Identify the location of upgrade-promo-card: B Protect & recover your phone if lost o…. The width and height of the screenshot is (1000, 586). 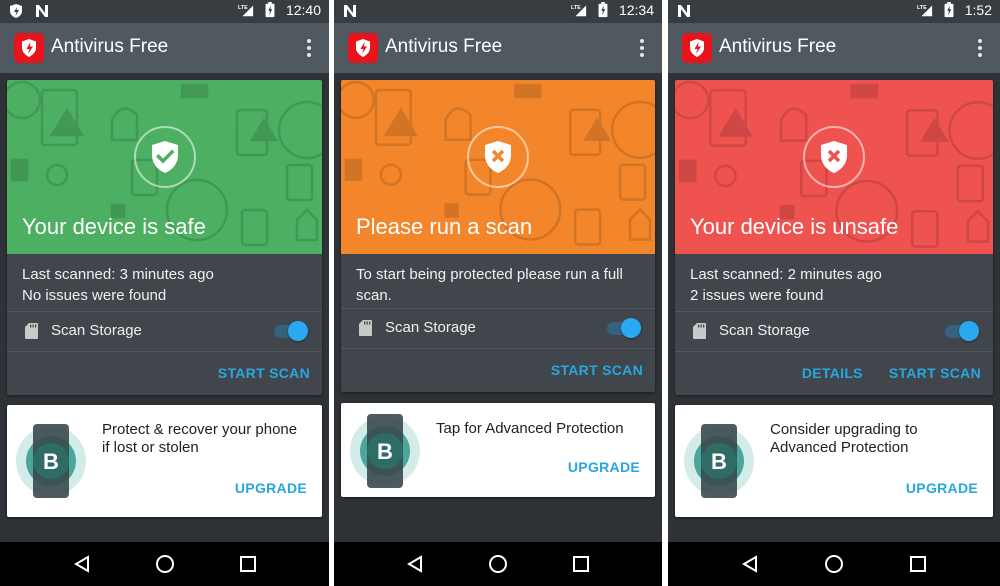
(164, 461).